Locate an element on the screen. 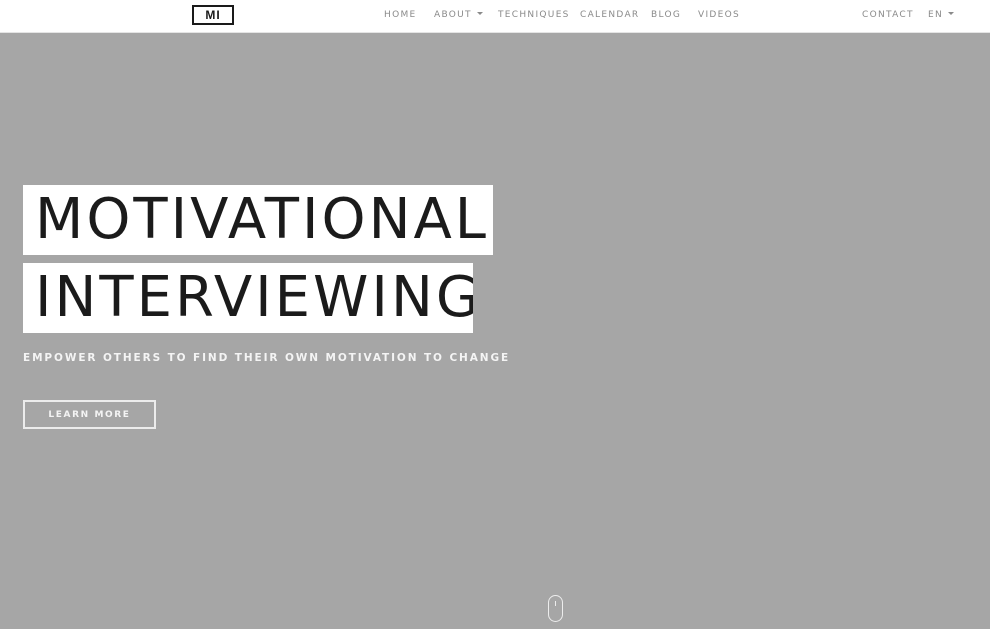  nav-link-about: ABOUT is located at coordinates (458, 16).